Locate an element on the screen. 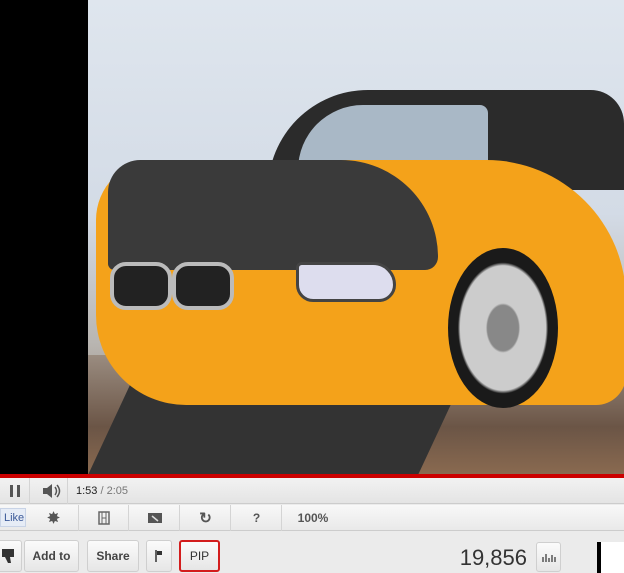  dislike-button is located at coordinates (11, 556).